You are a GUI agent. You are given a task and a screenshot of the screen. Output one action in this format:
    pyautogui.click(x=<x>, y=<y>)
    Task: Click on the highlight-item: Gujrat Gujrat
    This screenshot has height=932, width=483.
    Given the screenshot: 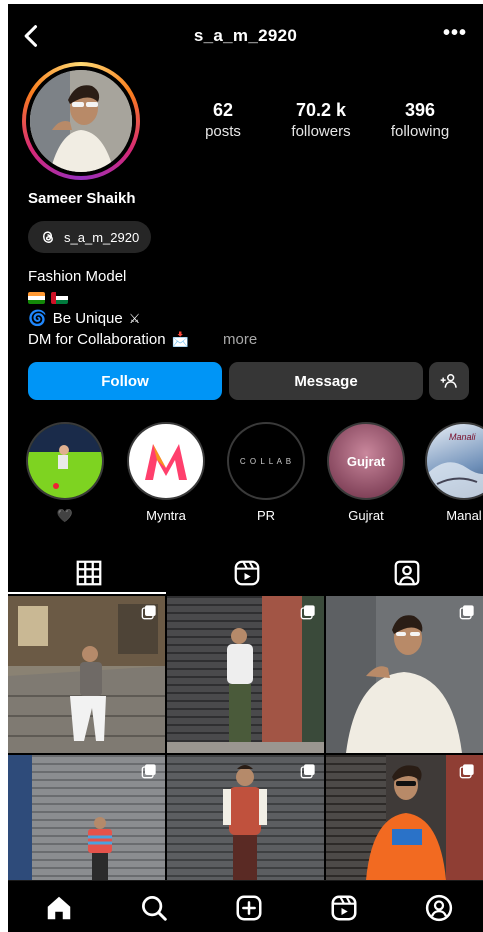 What is the action you would take?
    pyautogui.click(x=366, y=472)
    